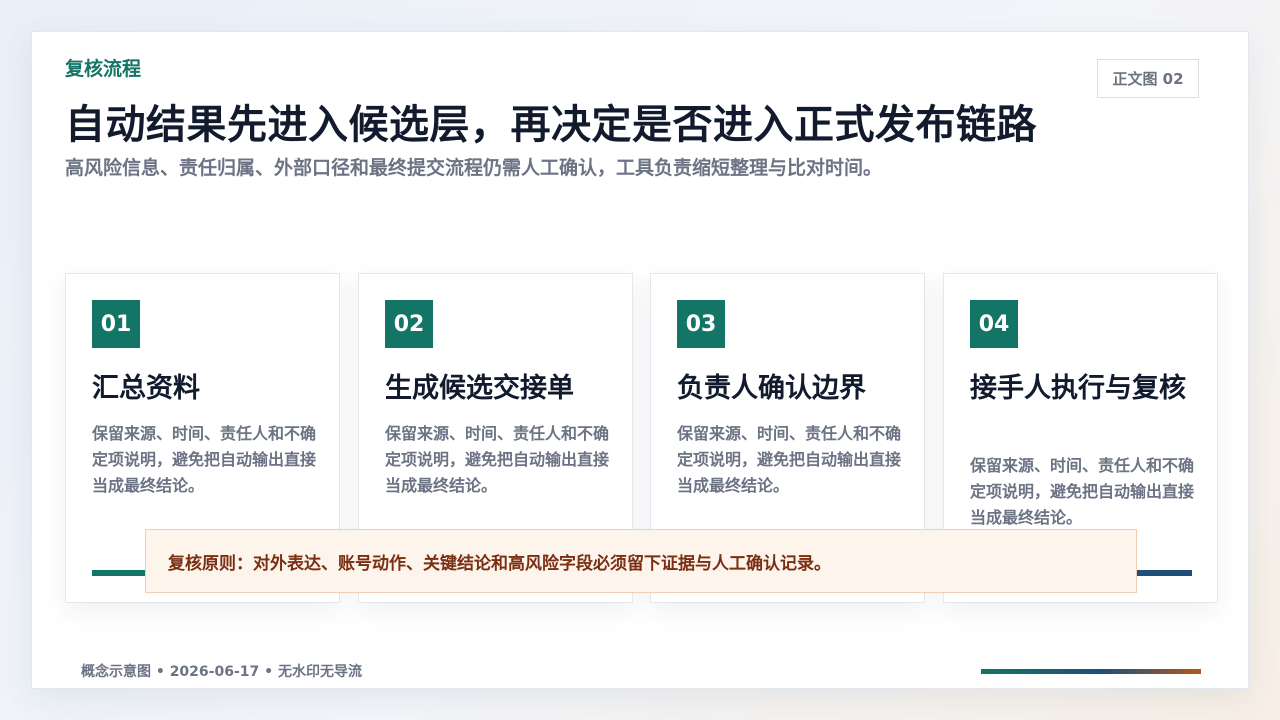  Describe the element at coordinates (1091, 671) in the screenshot. I see `footer-gradient-line` at that location.